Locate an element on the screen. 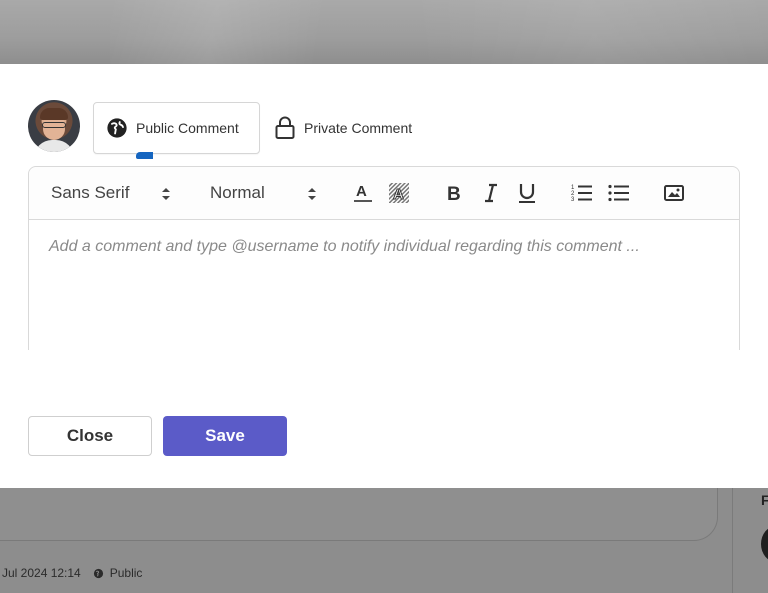  svg-text: 3 is located at coordinates (573, 200).